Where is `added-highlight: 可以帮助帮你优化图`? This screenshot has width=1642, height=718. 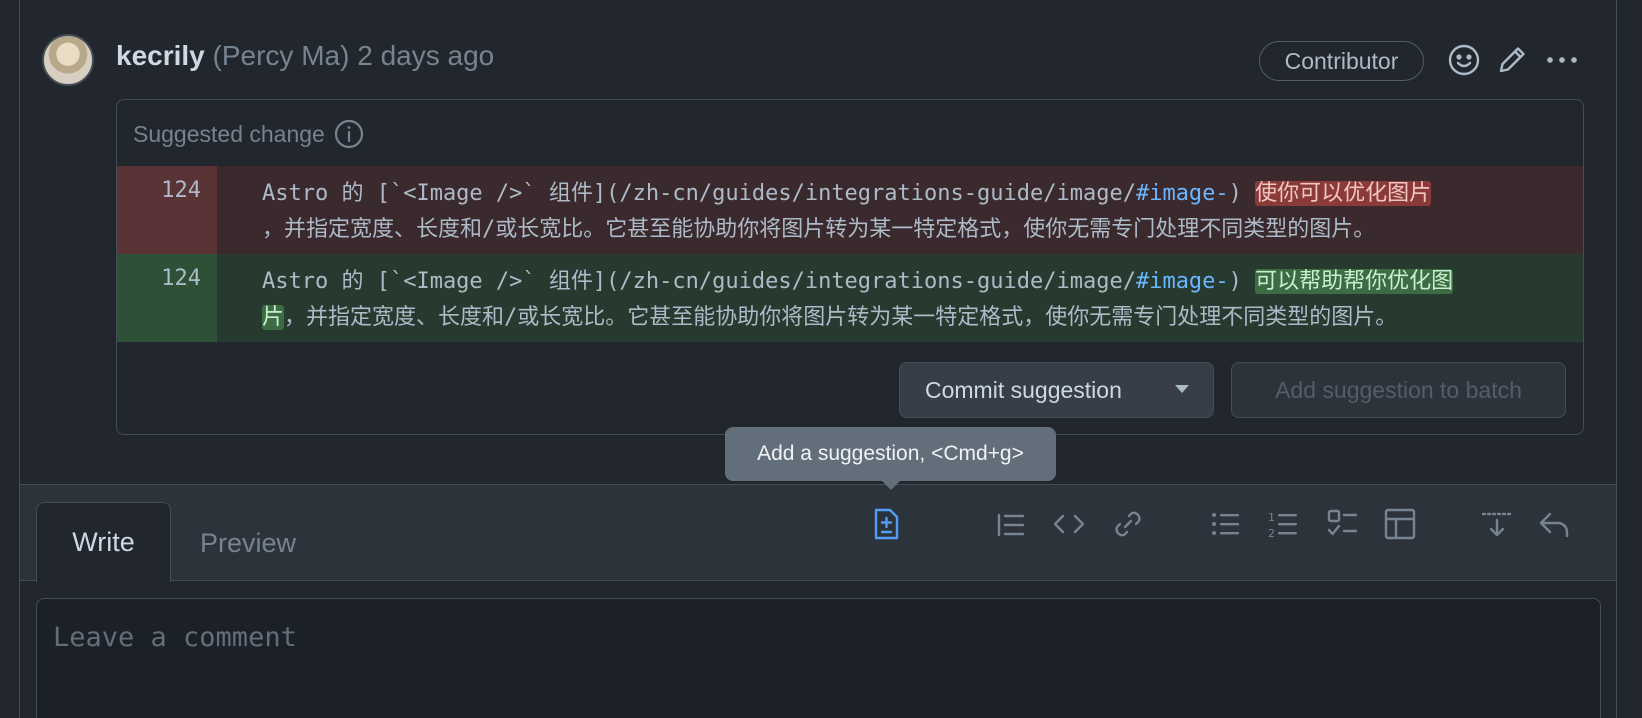
added-highlight: 可以帮助帮你优化图 is located at coordinates (1354, 281).